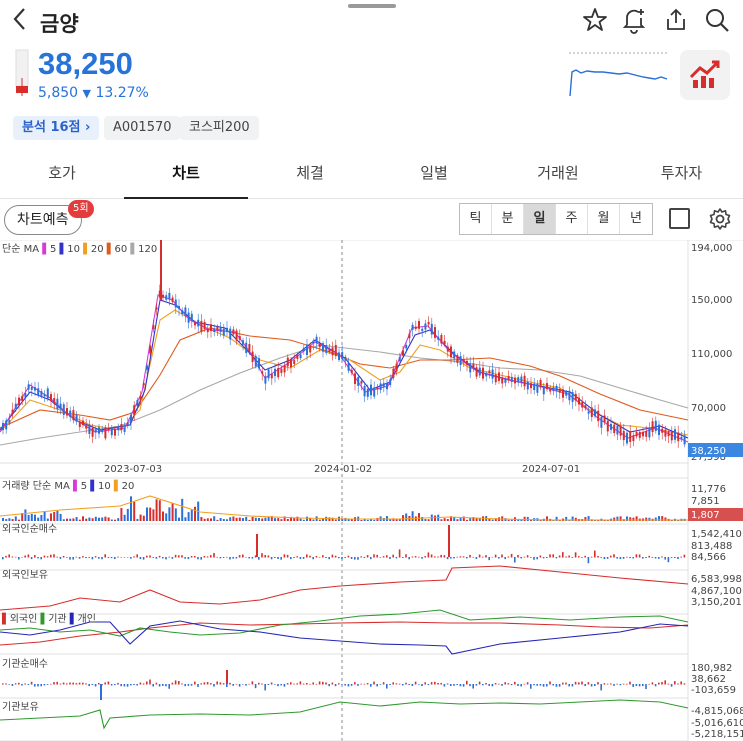  I want to click on chart-trend-icon, so click(705, 75).